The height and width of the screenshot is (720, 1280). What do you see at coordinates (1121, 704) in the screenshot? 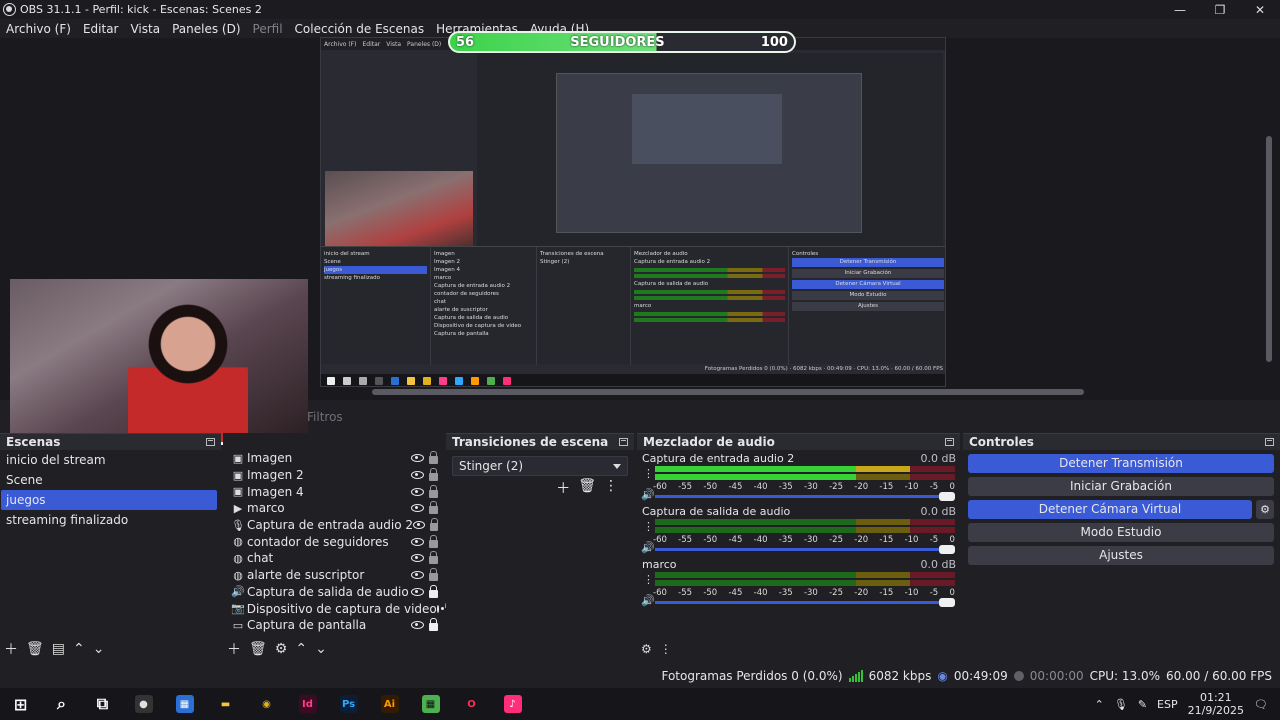
I see `microphone-icon: 🎙` at bounding box center [1121, 704].